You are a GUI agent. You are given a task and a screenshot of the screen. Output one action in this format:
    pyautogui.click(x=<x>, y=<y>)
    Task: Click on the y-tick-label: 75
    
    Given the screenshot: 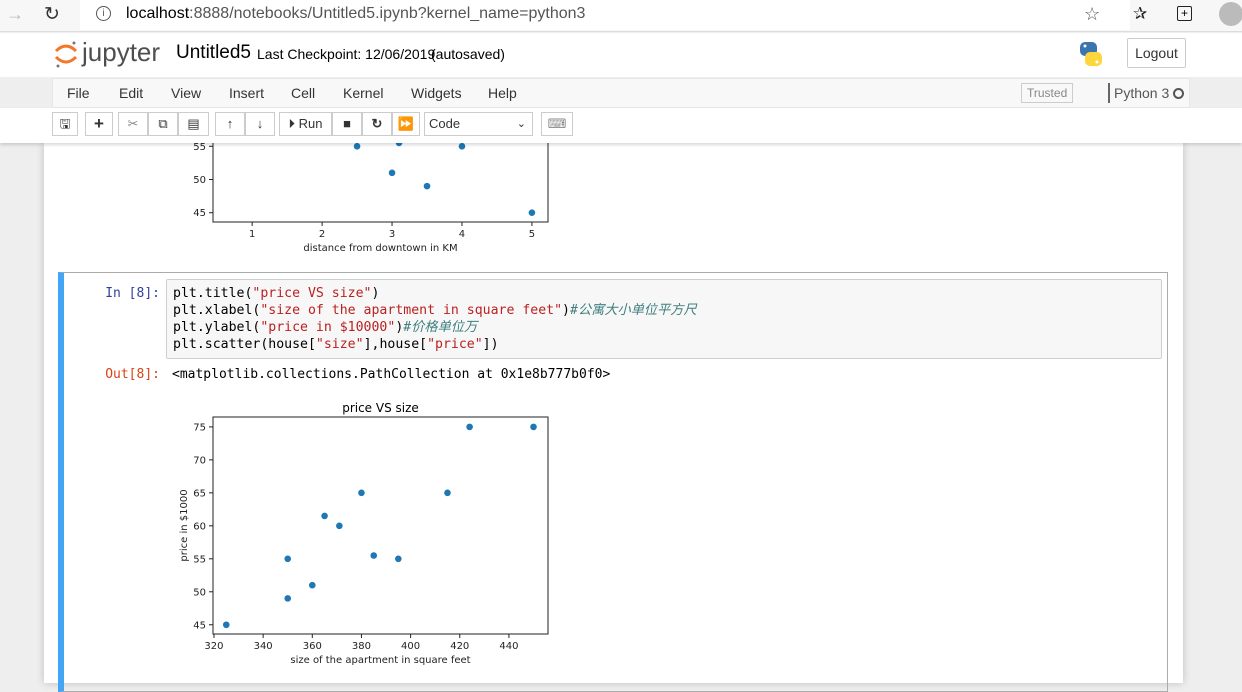 What is the action you would take?
    pyautogui.click(x=199, y=427)
    